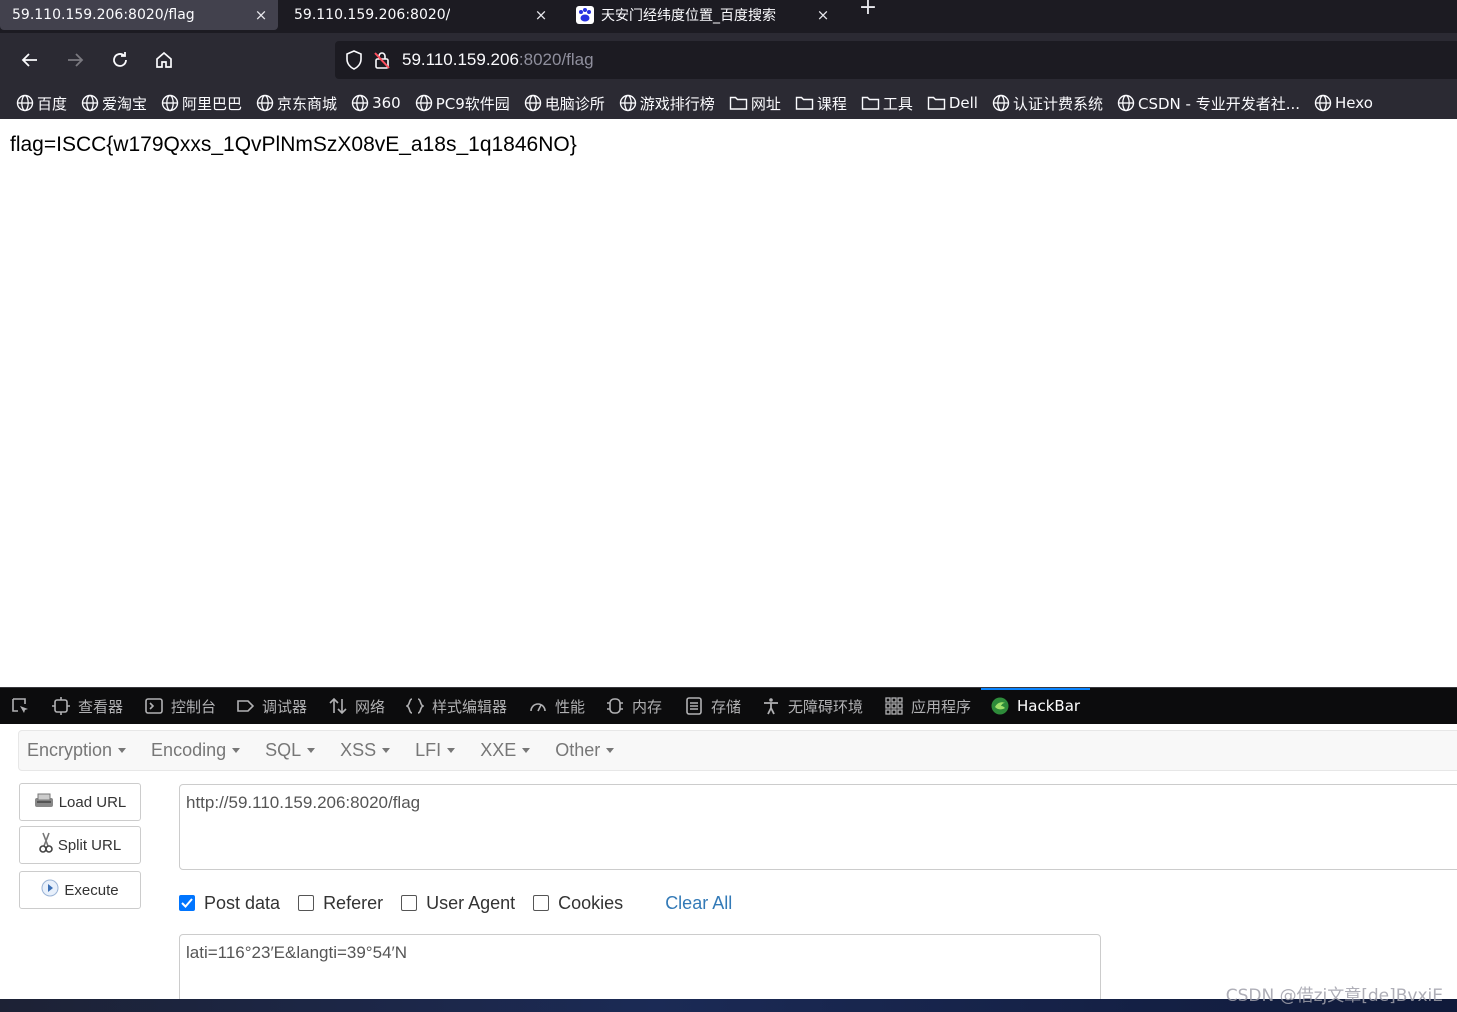 The image size is (1457, 1012). What do you see at coordinates (365, 750) in the screenshot?
I see `menu-xss: XSS` at bounding box center [365, 750].